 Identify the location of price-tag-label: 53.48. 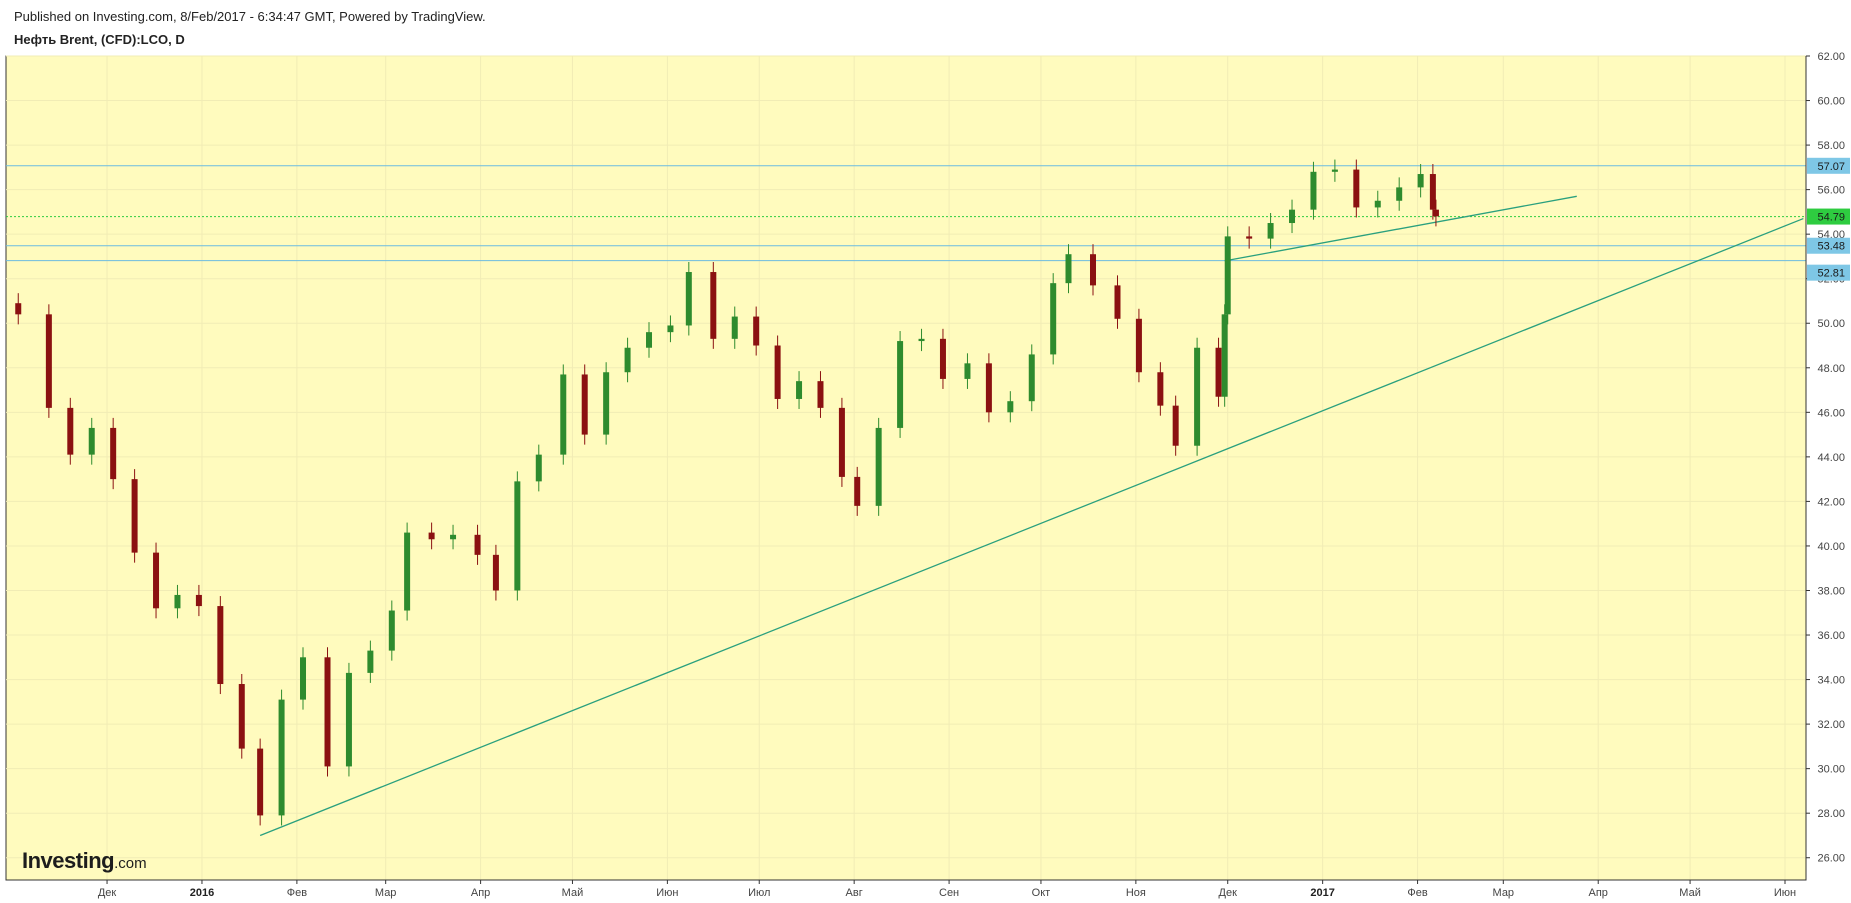
(1831, 247).